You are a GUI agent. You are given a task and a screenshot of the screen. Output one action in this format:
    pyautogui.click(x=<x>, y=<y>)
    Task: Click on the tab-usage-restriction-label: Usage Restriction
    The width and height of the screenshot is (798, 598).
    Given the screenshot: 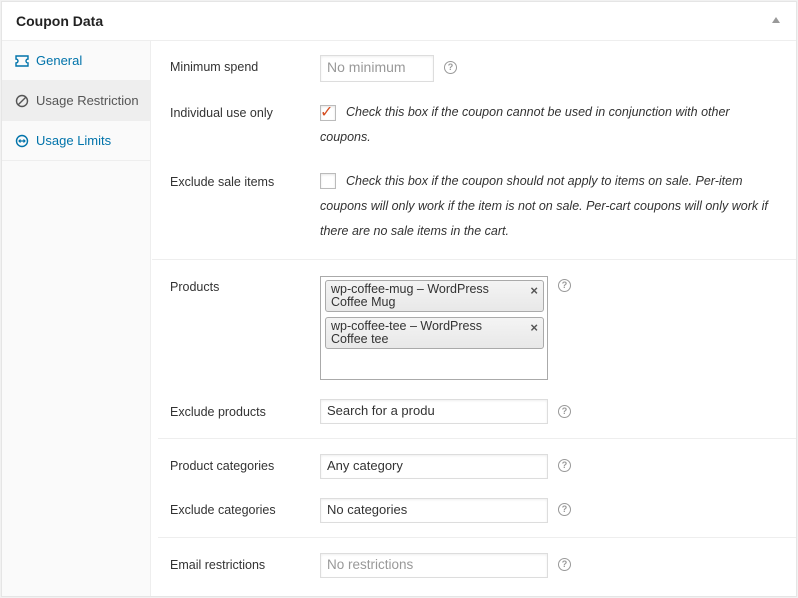 What is the action you would take?
    pyautogui.click(x=87, y=100)
    